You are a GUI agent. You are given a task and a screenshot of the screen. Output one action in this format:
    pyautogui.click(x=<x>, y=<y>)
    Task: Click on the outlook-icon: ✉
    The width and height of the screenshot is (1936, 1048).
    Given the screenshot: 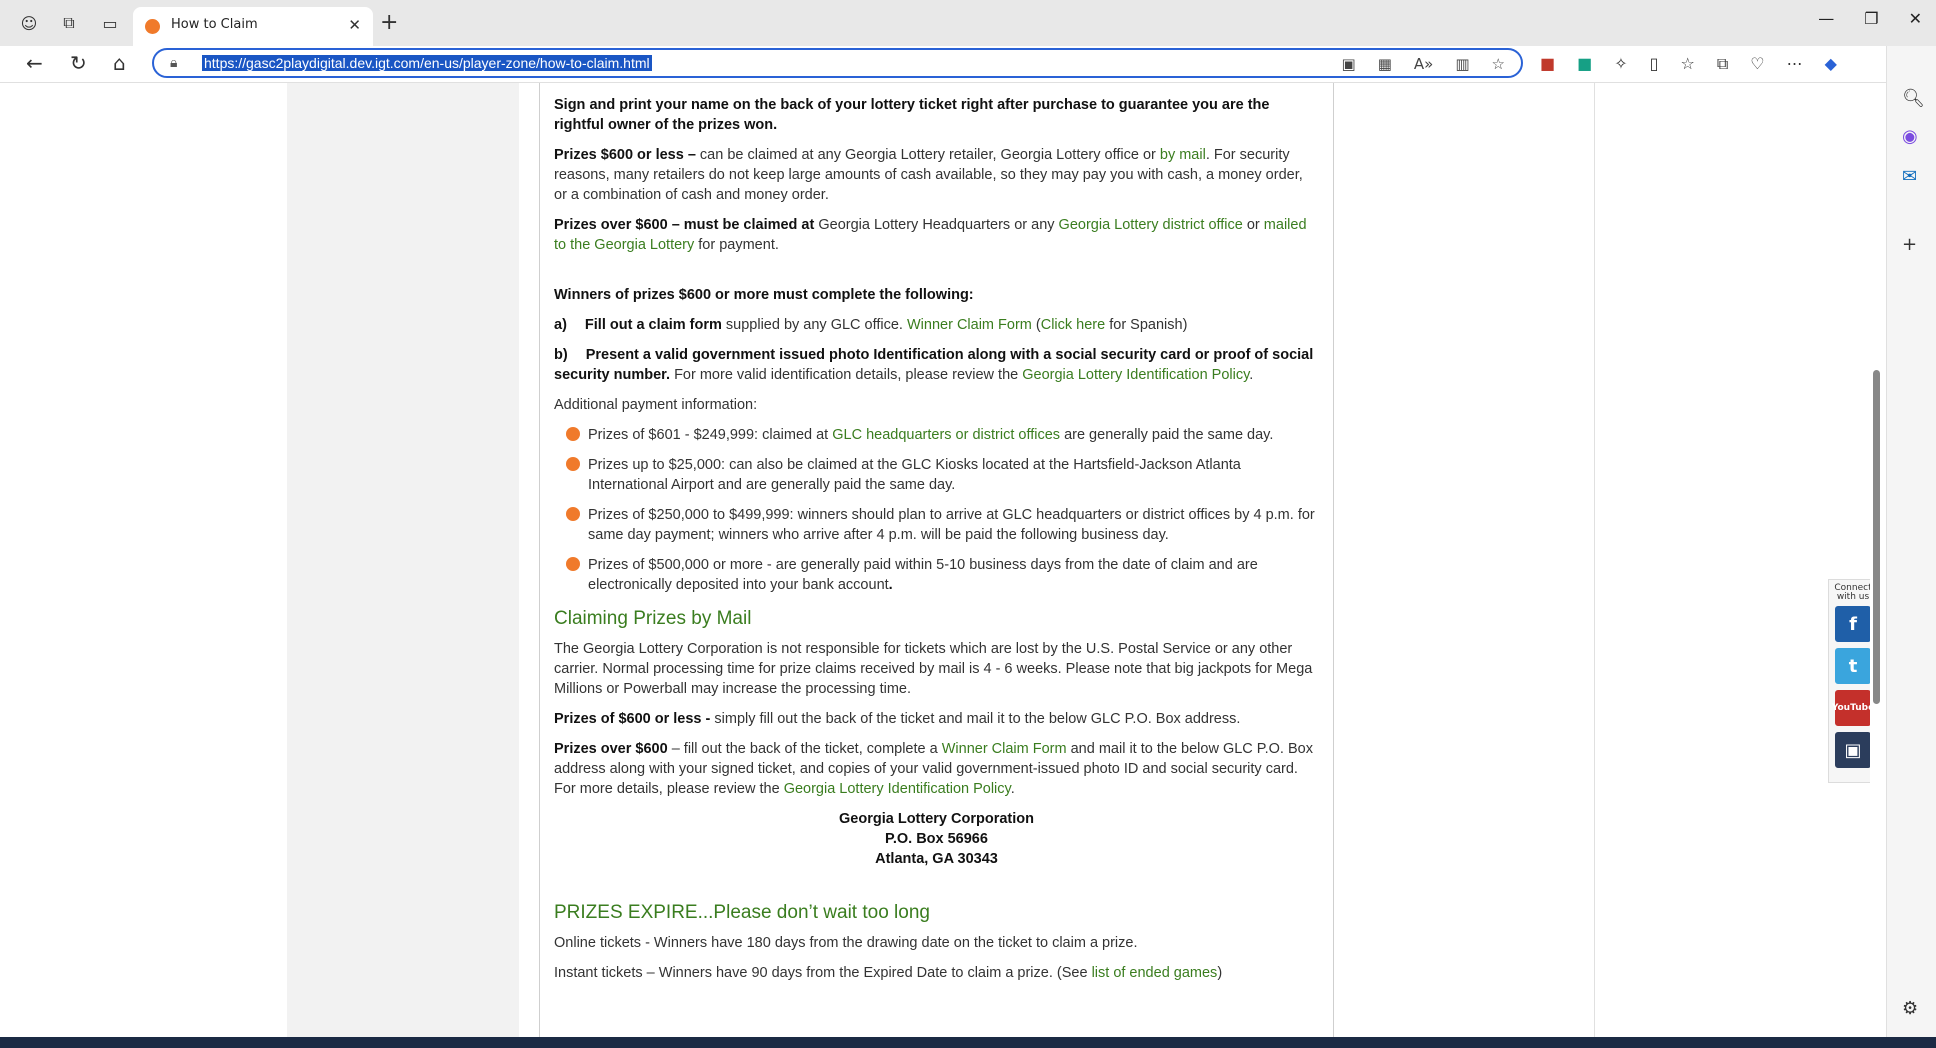 What is the action you would take?
    pyautogui.click(x=1909, y=176)
    